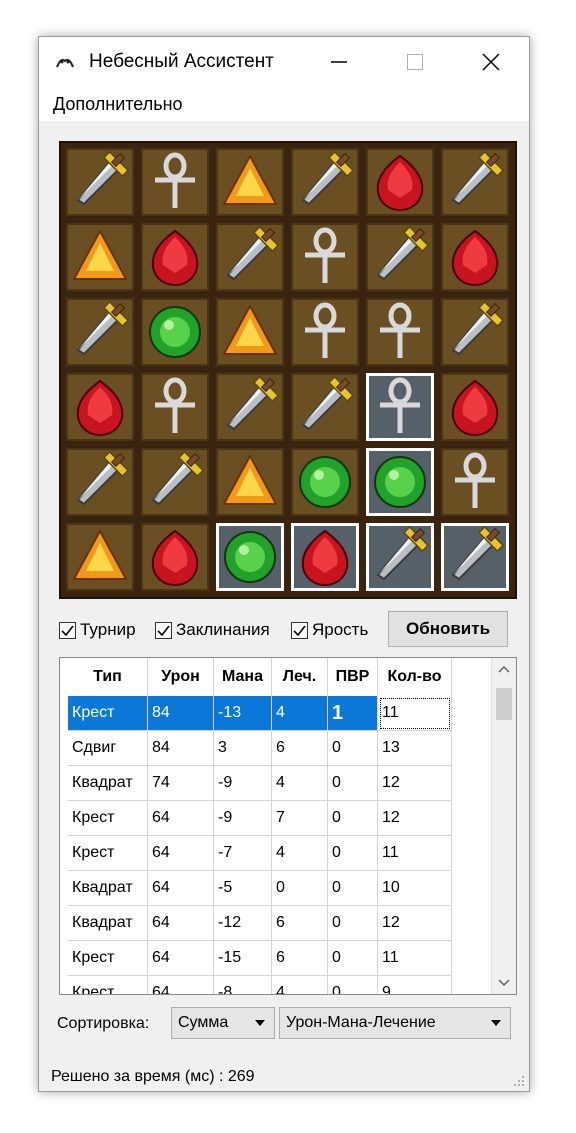 This screenshot has width=576, height=1133. I want to click on table-cell: 12, so click(415, 923).